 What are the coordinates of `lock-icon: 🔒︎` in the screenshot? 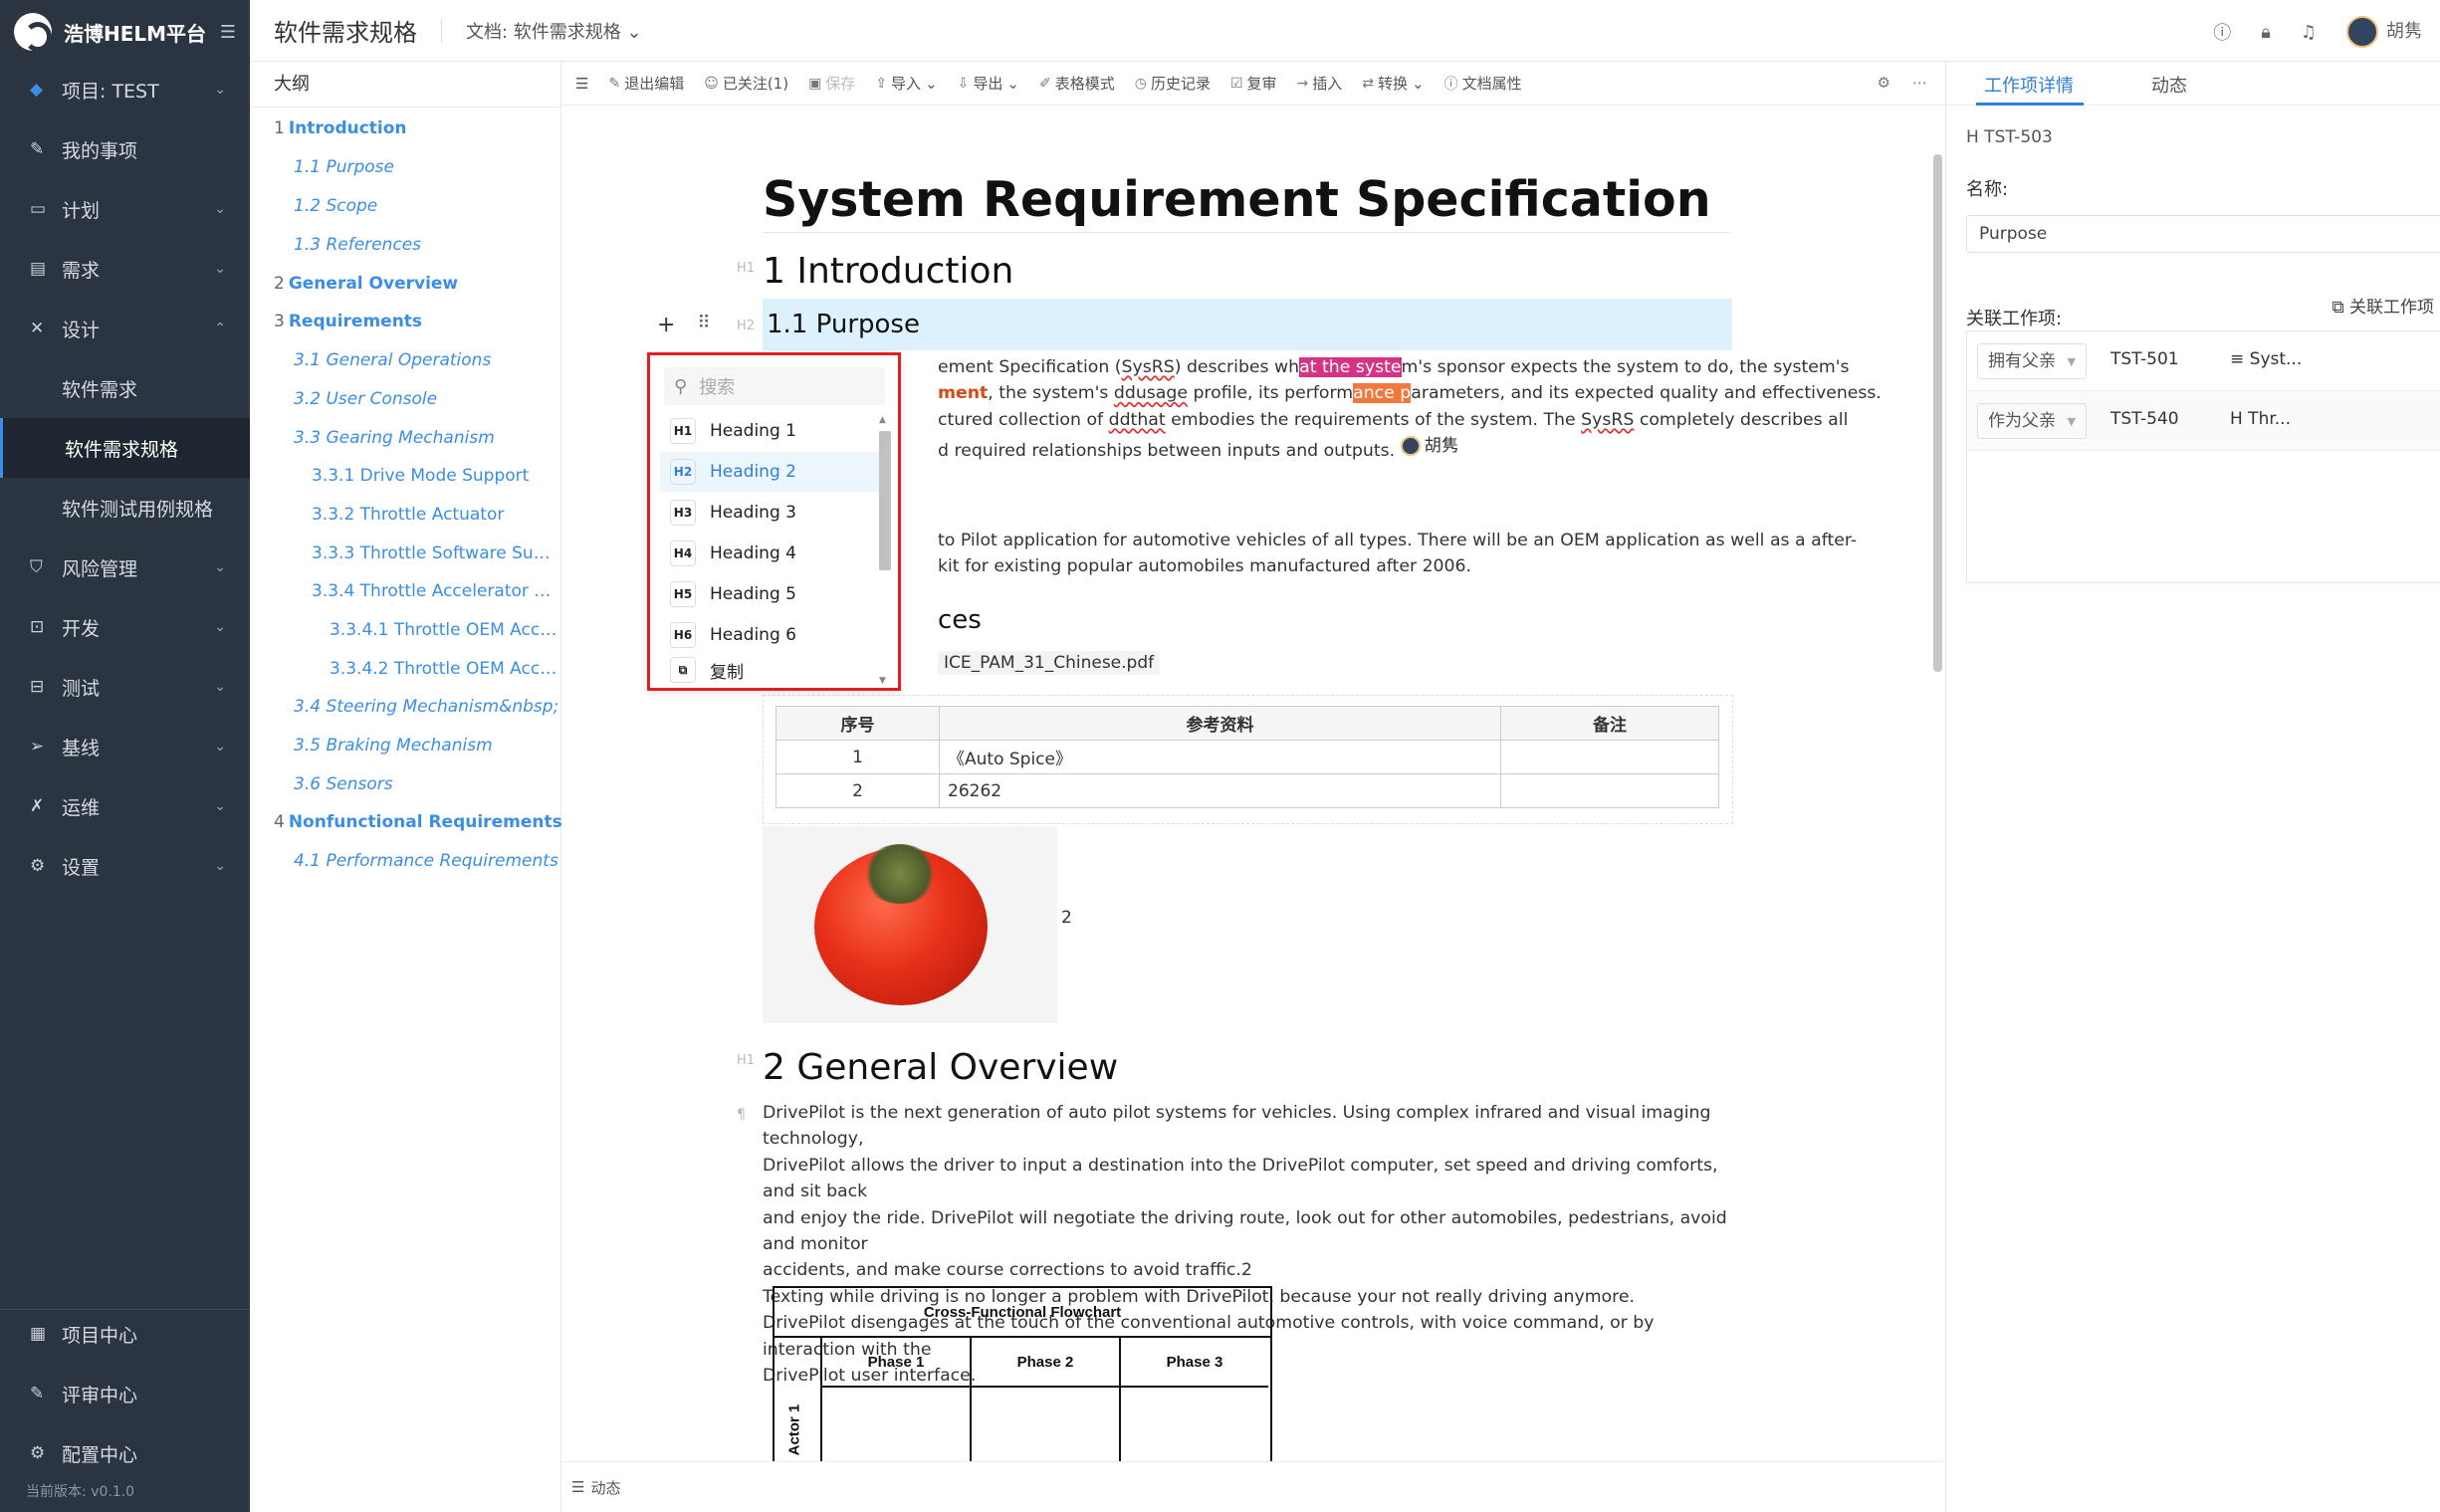 It's located at (2266, 32).